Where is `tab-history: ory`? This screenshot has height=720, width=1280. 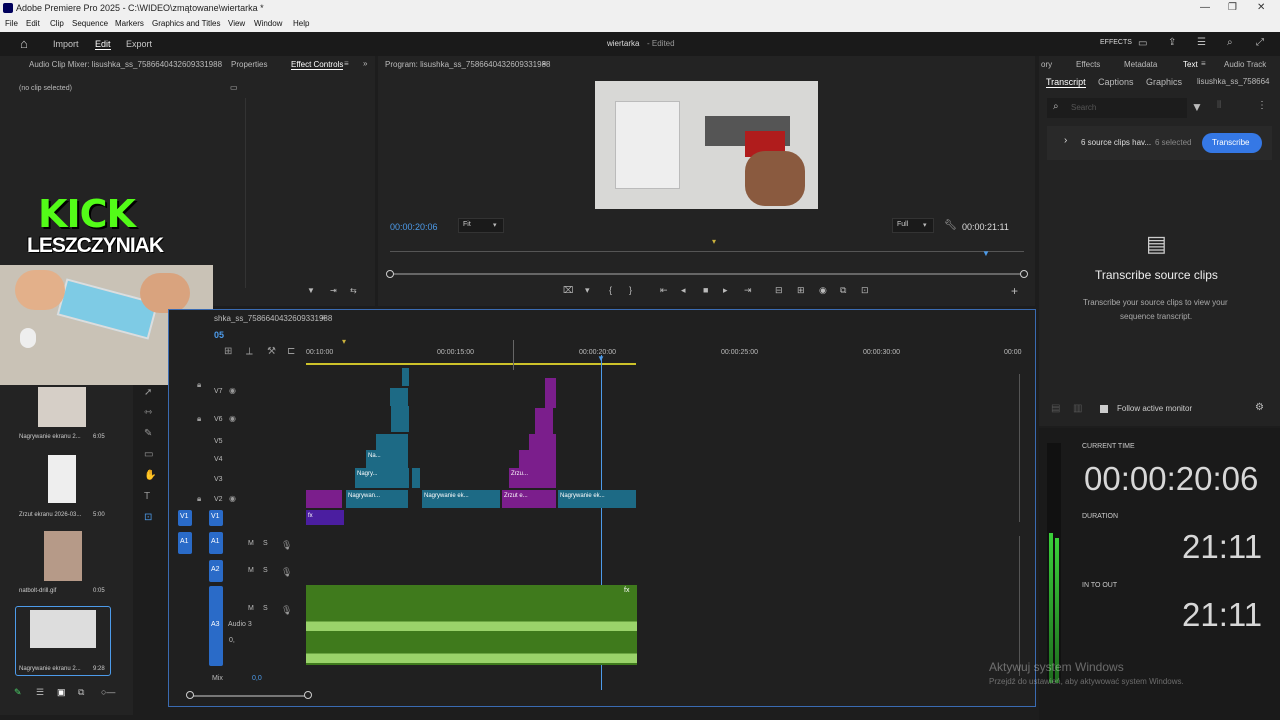 tab-history: ory is located at coordinates (1046, 64).